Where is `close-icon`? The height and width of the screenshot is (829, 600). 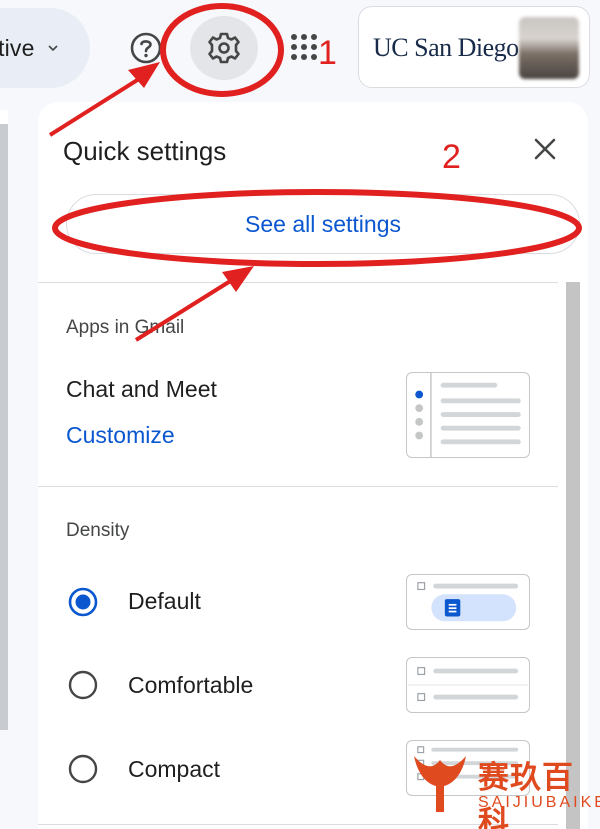
close-icon is located at coordinates (545, 149).